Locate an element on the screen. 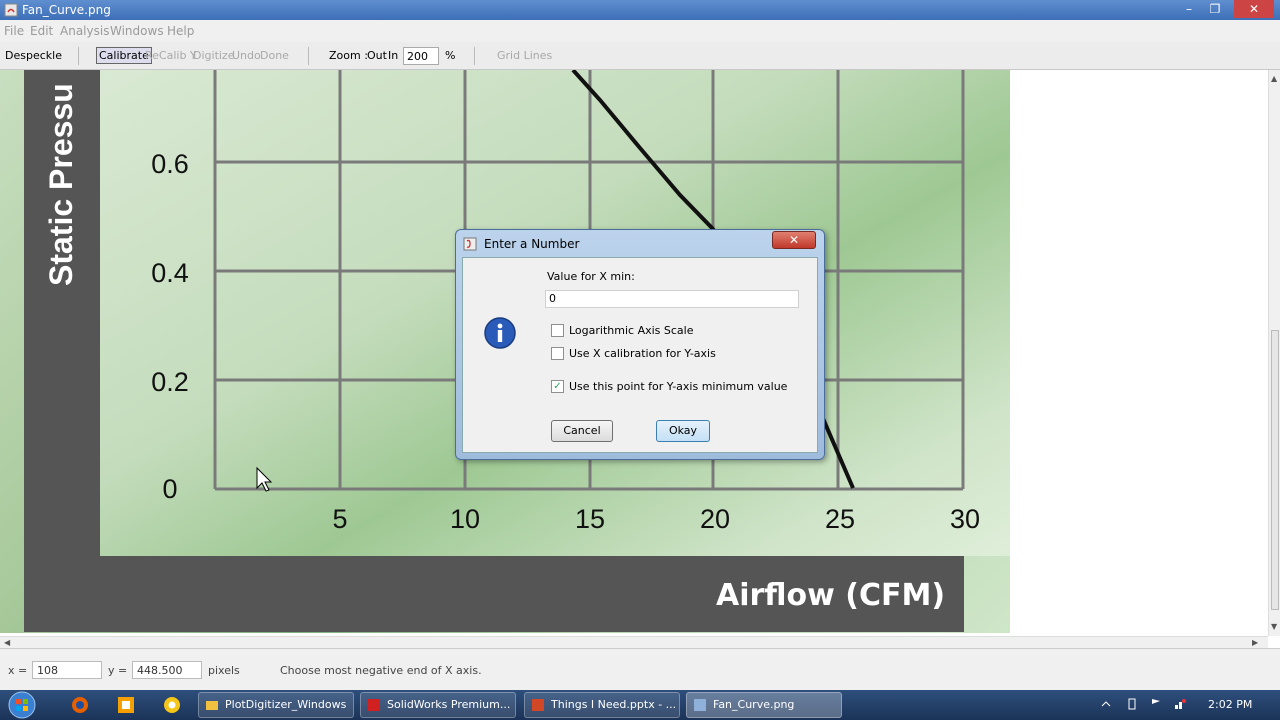 The image size is (1280, 720). powerpoint-icon is located at coordinates (538, 705).